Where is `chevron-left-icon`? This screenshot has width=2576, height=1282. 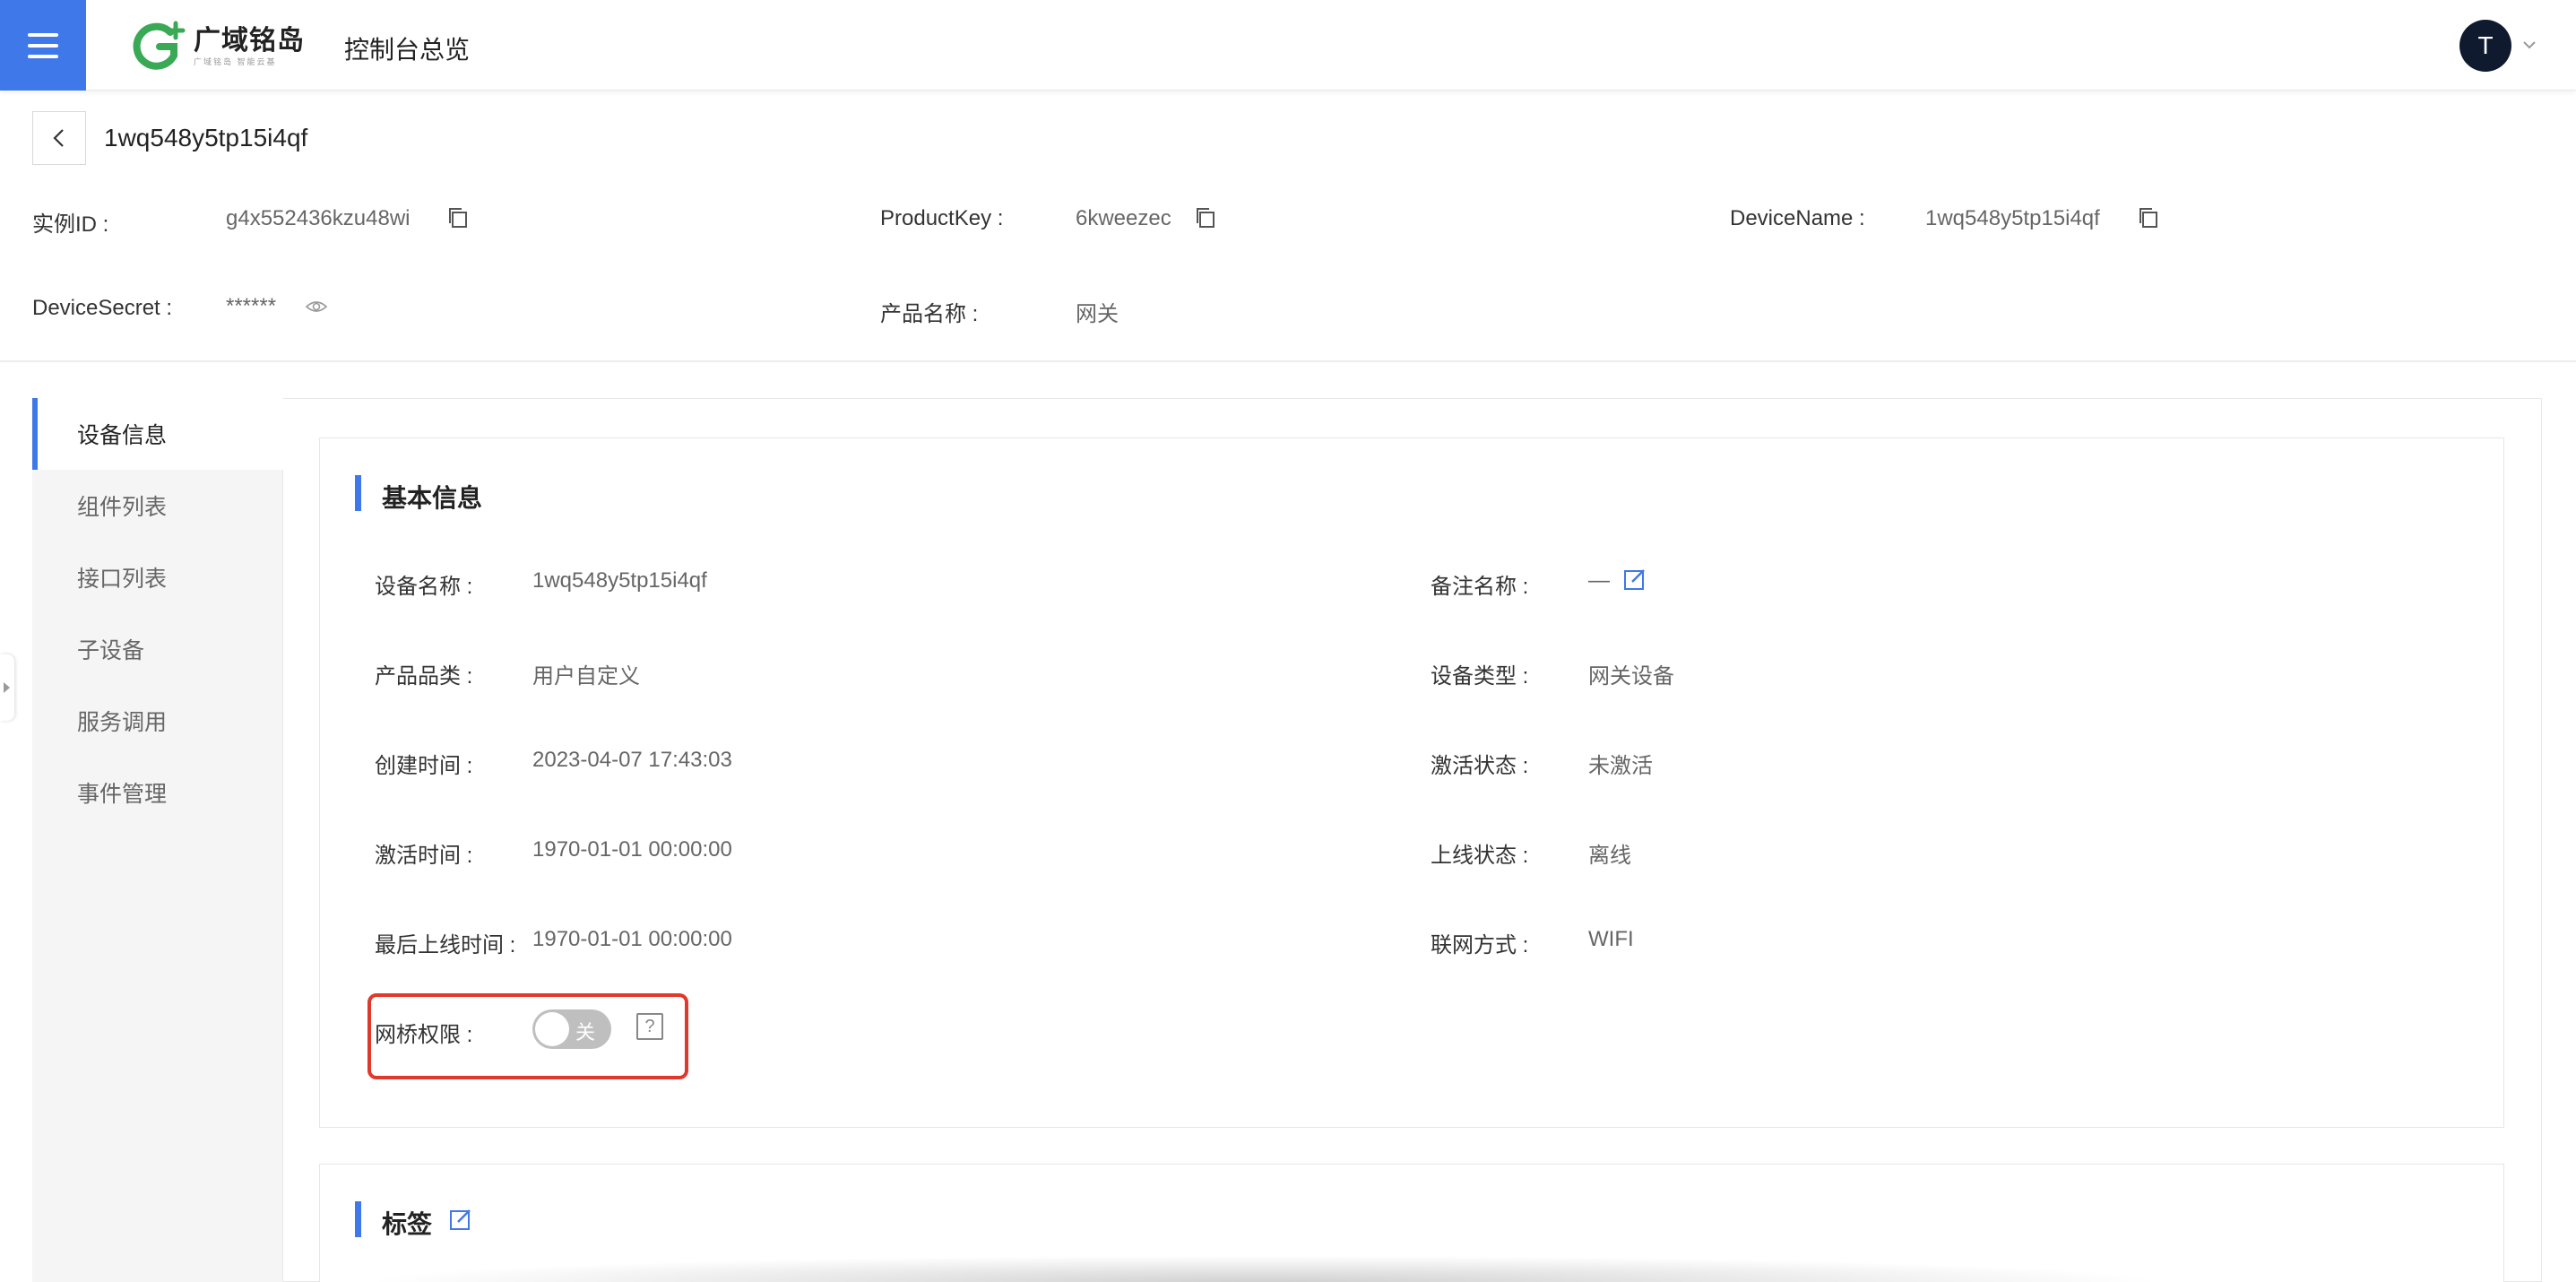 chevron-left-icon is located at coordinates (58, 138).